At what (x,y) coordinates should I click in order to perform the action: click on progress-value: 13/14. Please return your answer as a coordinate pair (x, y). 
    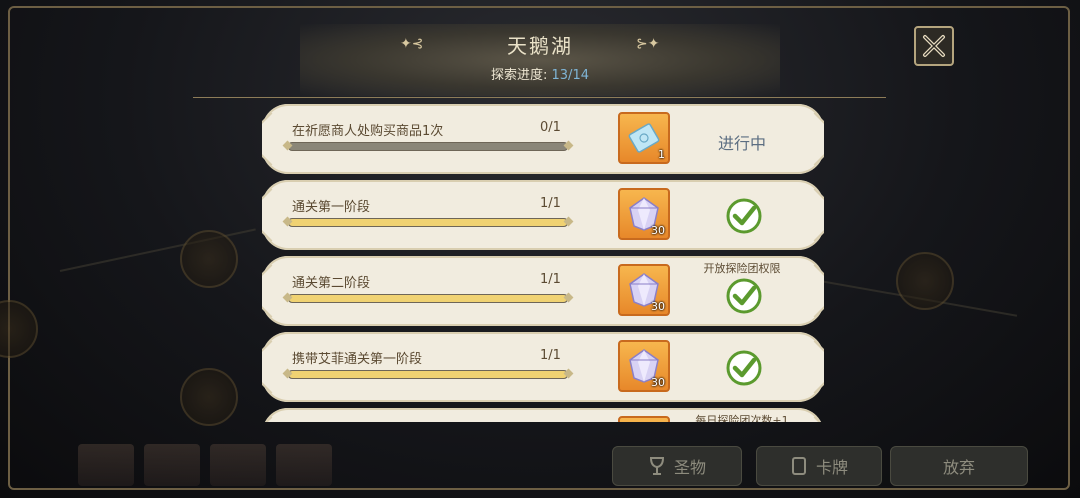
    Looking at the image, I should click on (570, 75).